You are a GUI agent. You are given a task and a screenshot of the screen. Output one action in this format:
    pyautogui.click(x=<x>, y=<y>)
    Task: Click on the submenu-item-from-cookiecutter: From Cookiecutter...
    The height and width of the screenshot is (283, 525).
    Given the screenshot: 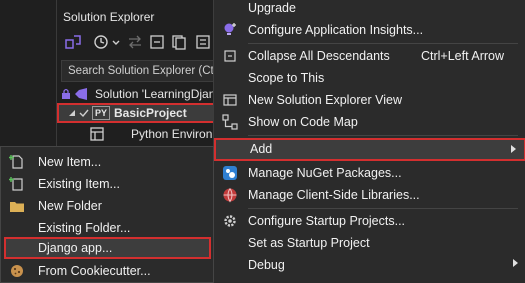 What is the action you would take?
    pyautogui.click(x=107, y=271)
    